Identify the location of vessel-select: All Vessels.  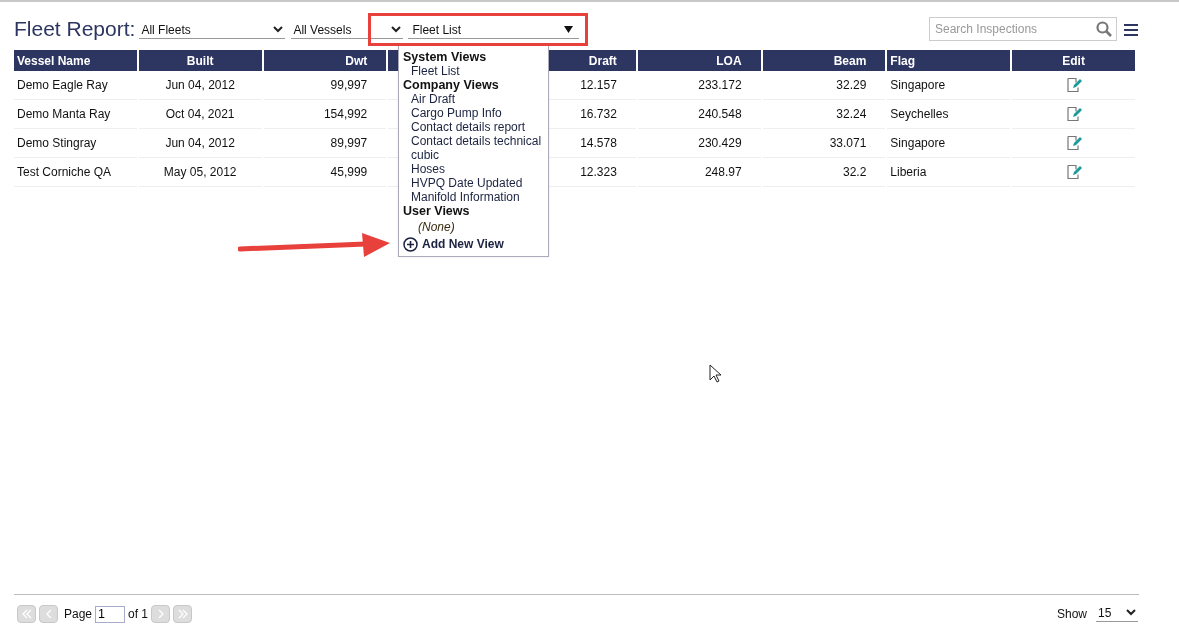
(347, 30).